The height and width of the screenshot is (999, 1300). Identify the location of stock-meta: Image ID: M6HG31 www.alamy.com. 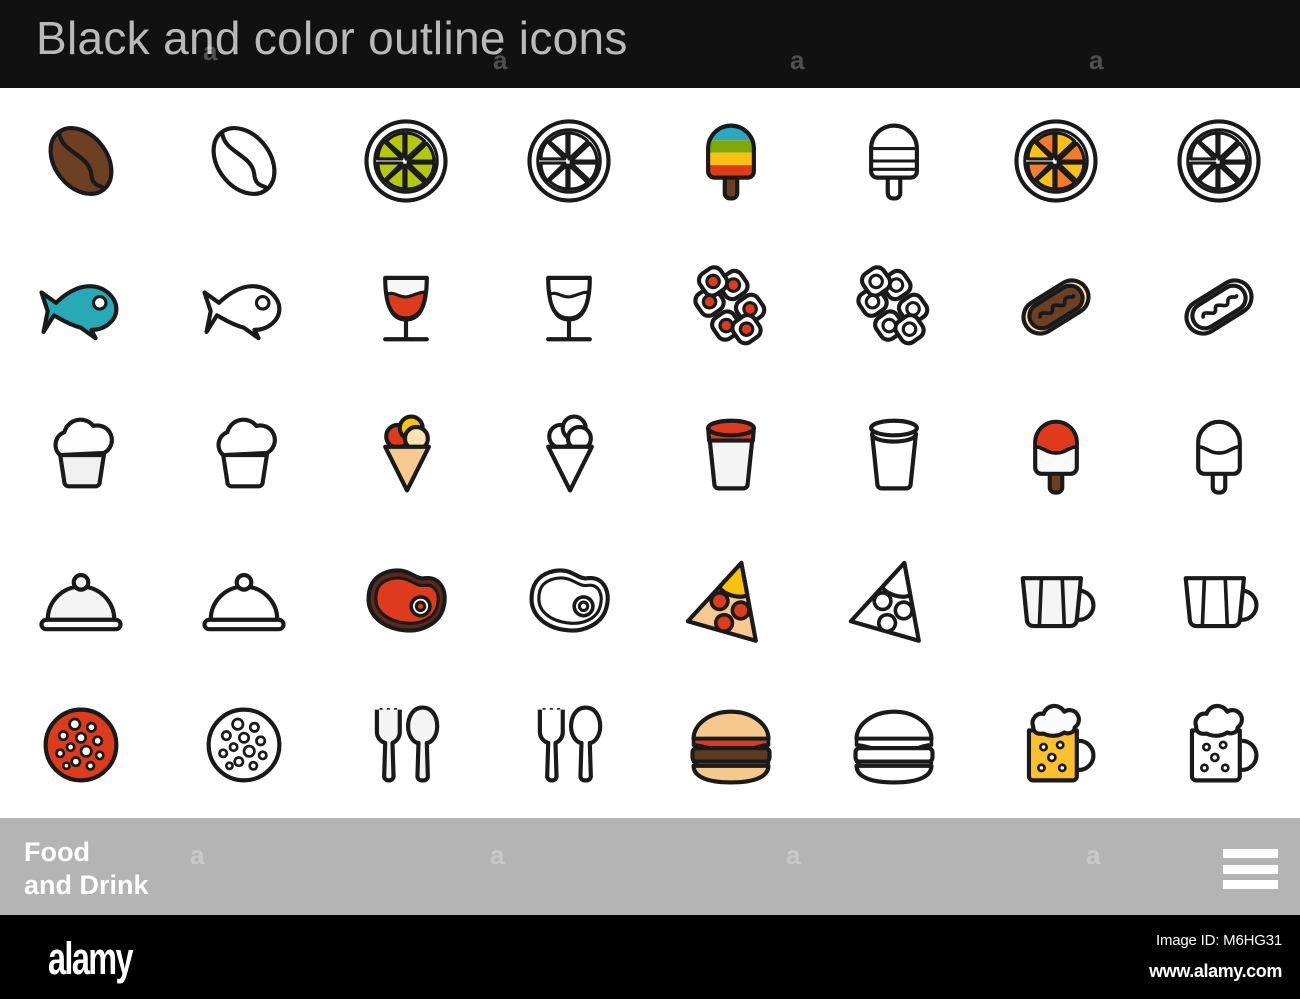
(1215, 957).